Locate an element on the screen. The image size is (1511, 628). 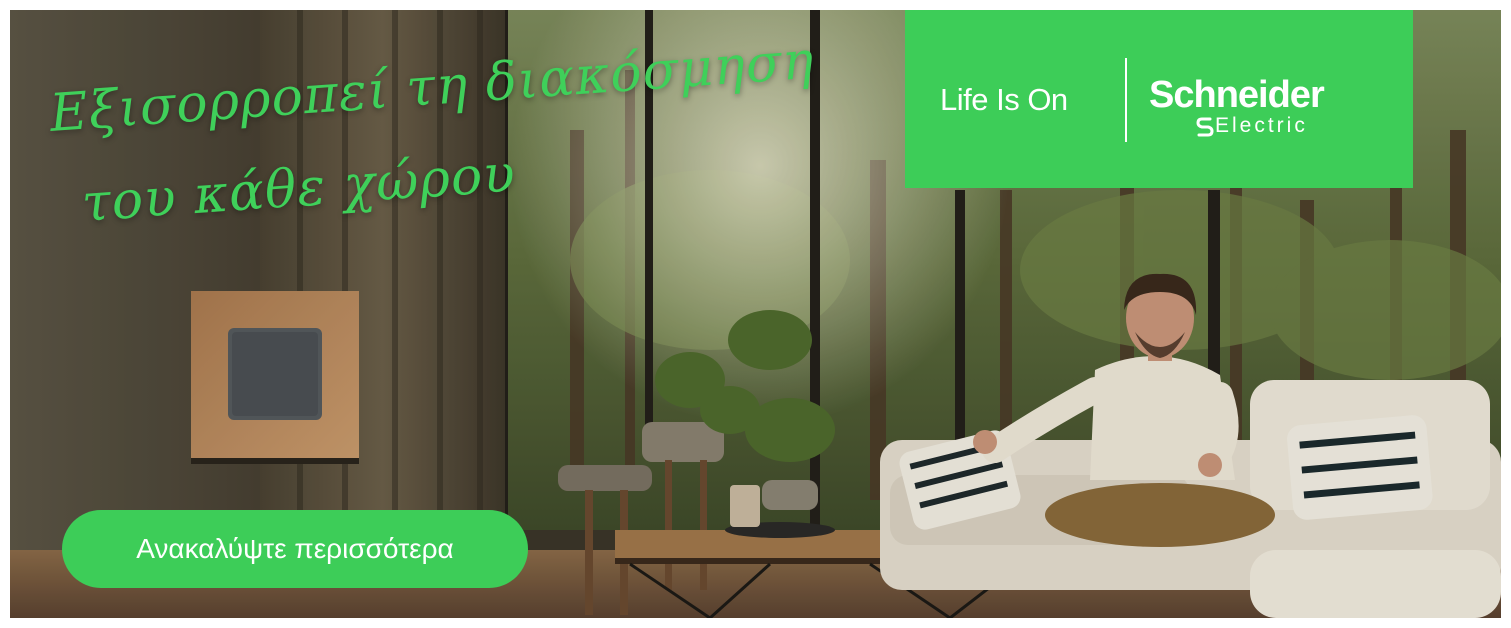
schneider-logo-mark-icon is located at coordinates (1205, 127).